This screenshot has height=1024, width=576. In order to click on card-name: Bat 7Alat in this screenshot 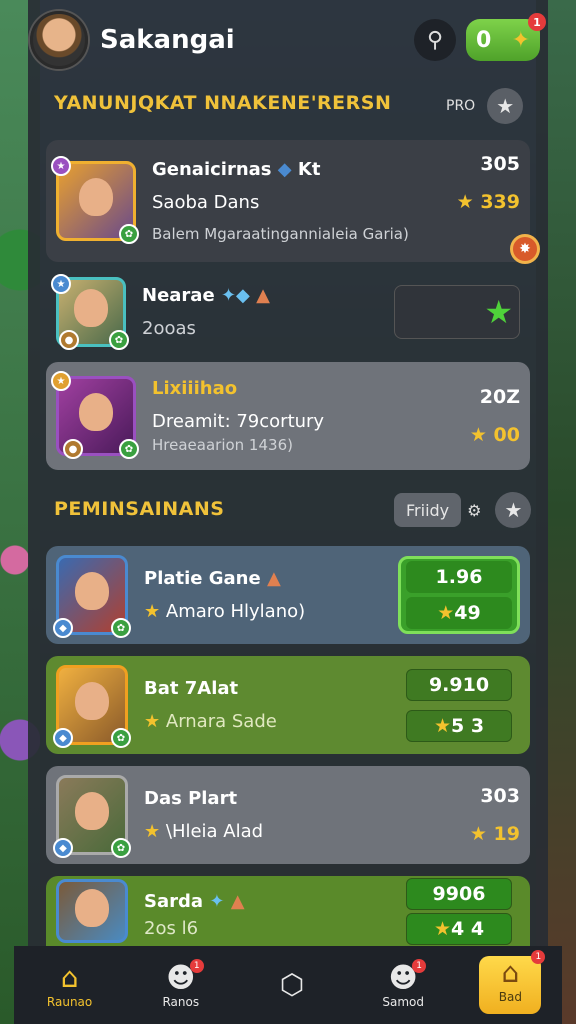, I will do `click(191, 688)`.